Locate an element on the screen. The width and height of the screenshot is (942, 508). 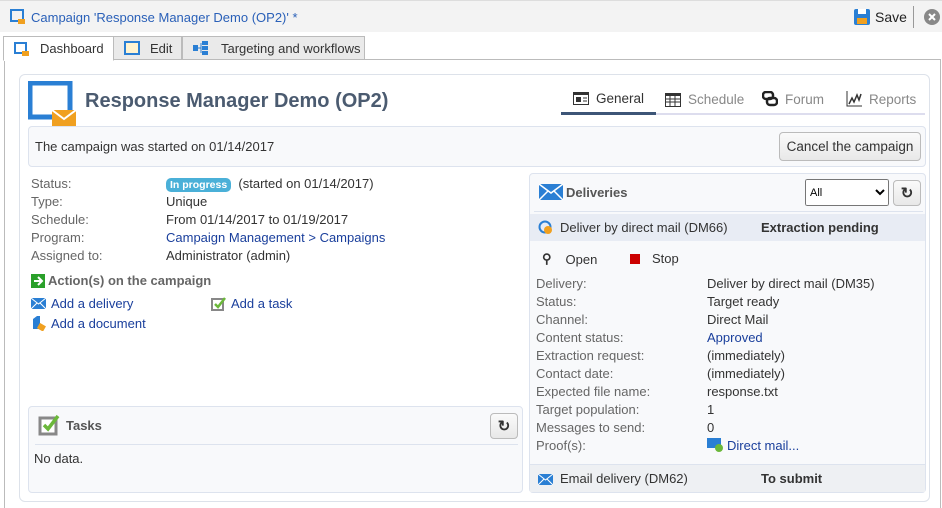
detail-label: Extraction request: is located at coordinates (590, 355).